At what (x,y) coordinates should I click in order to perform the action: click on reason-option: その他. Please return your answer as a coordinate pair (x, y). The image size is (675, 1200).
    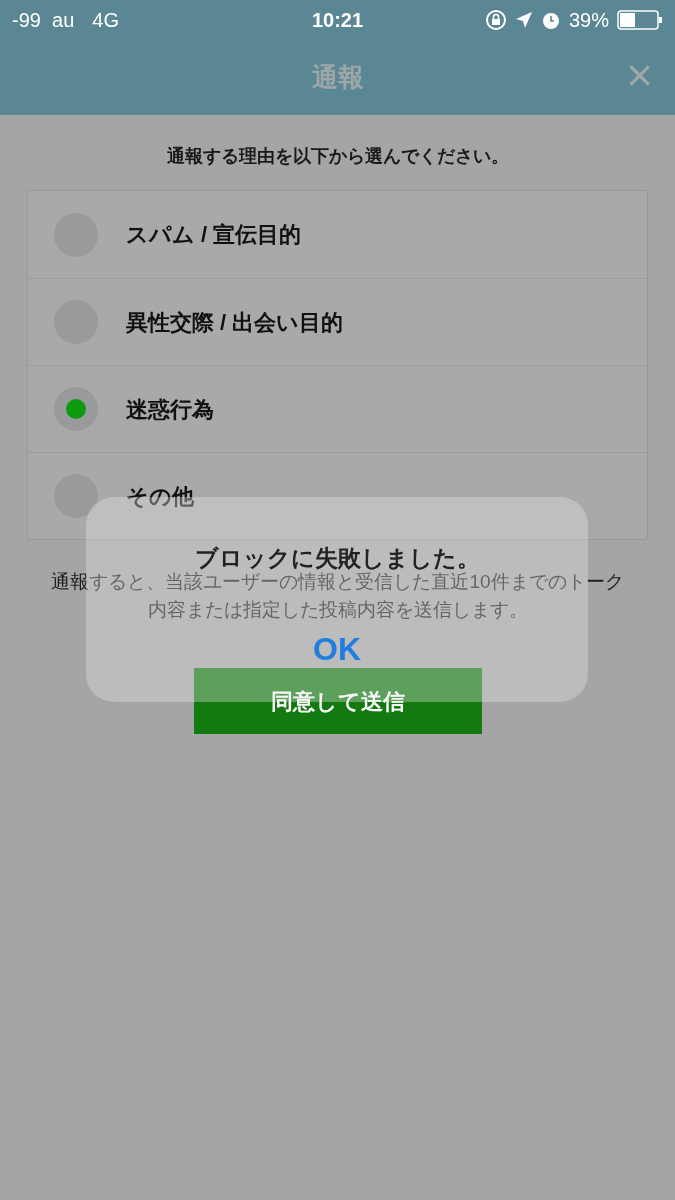
    Looking at the image, I should click on (337, 495).